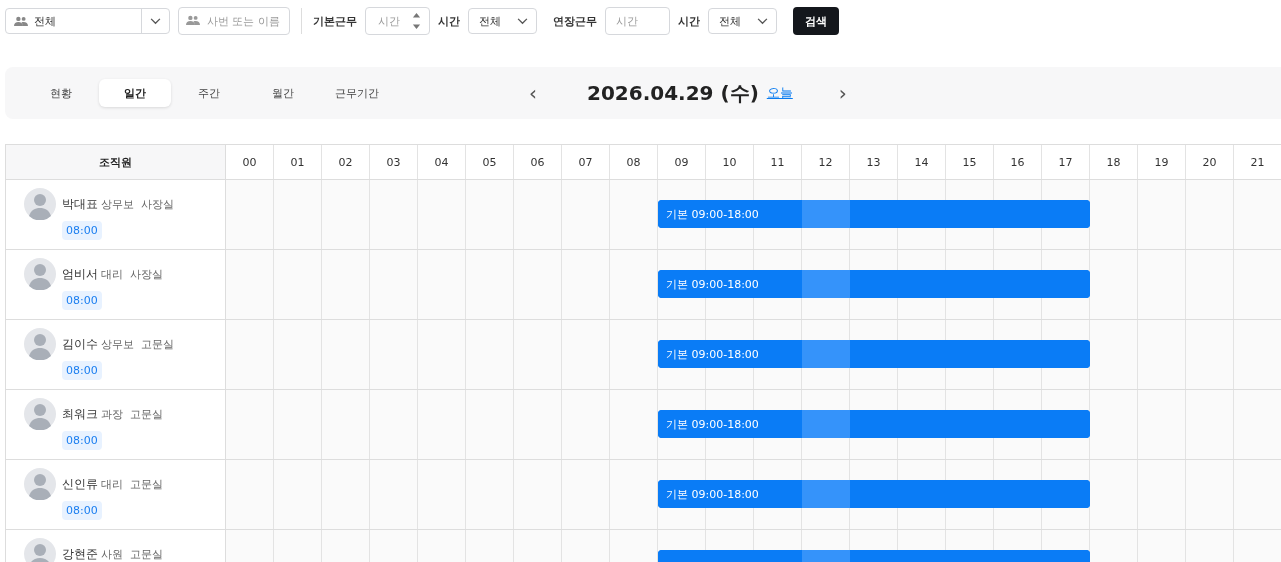 The image size is (1281, 562). Describe the element at coordinates (283, 93) in the screenshot. I see `view-tab: 월간` at that location.